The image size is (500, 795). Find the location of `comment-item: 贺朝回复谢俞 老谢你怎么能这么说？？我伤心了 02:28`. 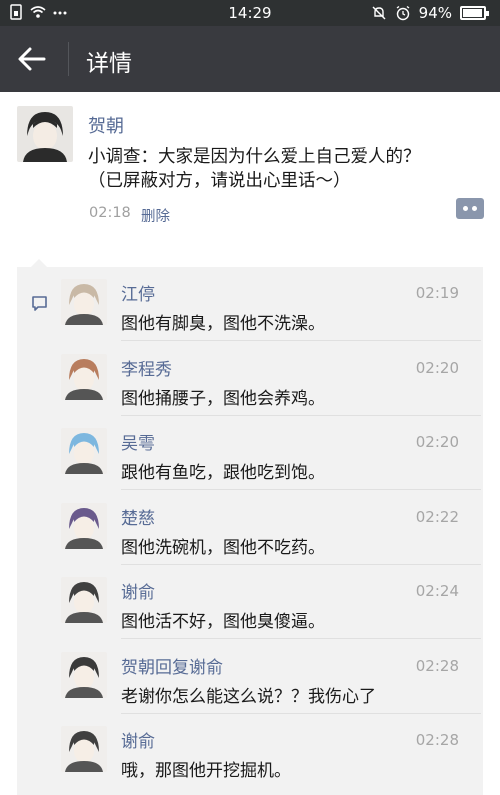

comment-item: 贺朝回复谢俞 老谢你怎么能这么说？？我伤心了 02:28 is located at coordinates (271, 677).